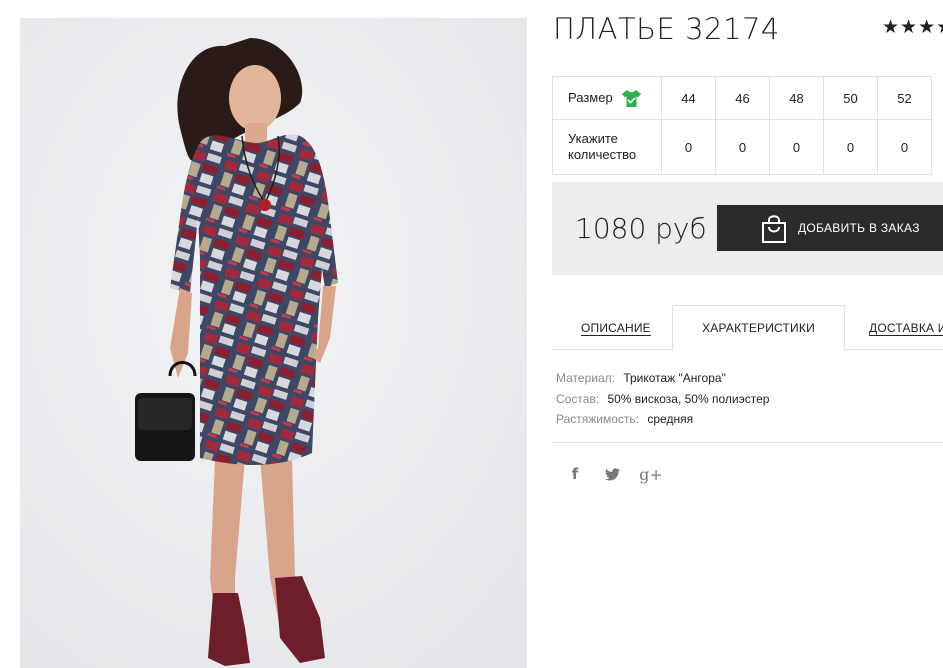 Image resolution: width=943 pixels, height=668 pixels. I want to click on section-divider, so click(747, 442).